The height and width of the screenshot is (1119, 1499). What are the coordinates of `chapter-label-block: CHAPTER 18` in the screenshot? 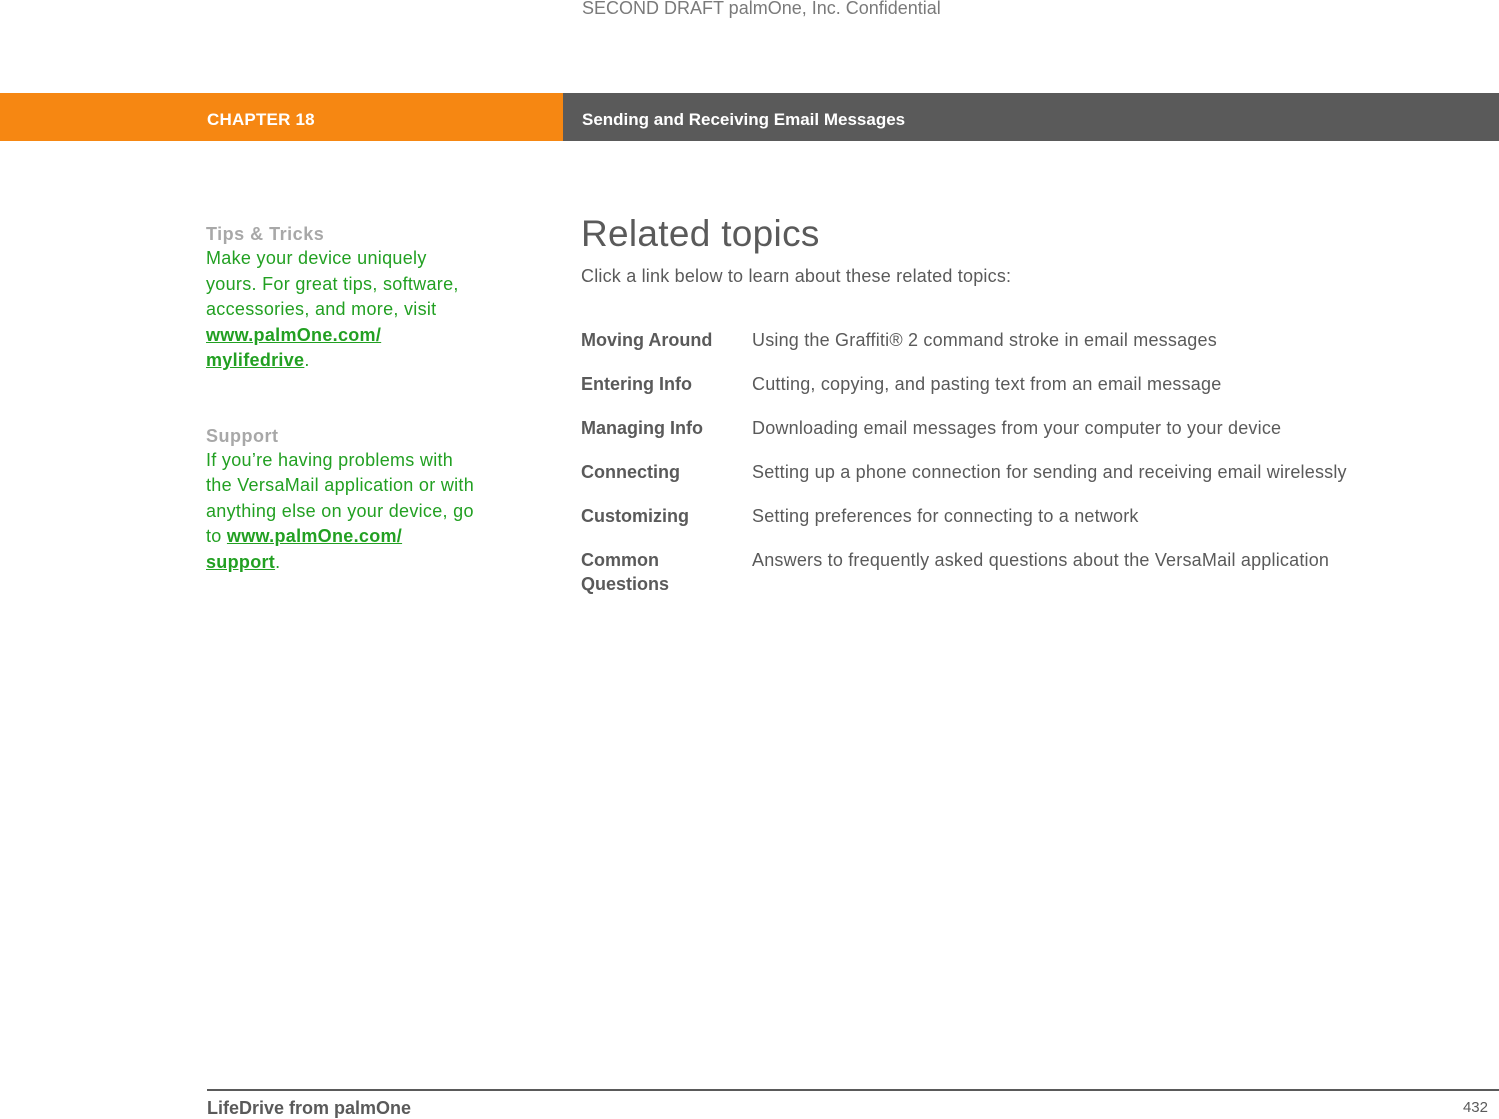 It's located at (281, 117).